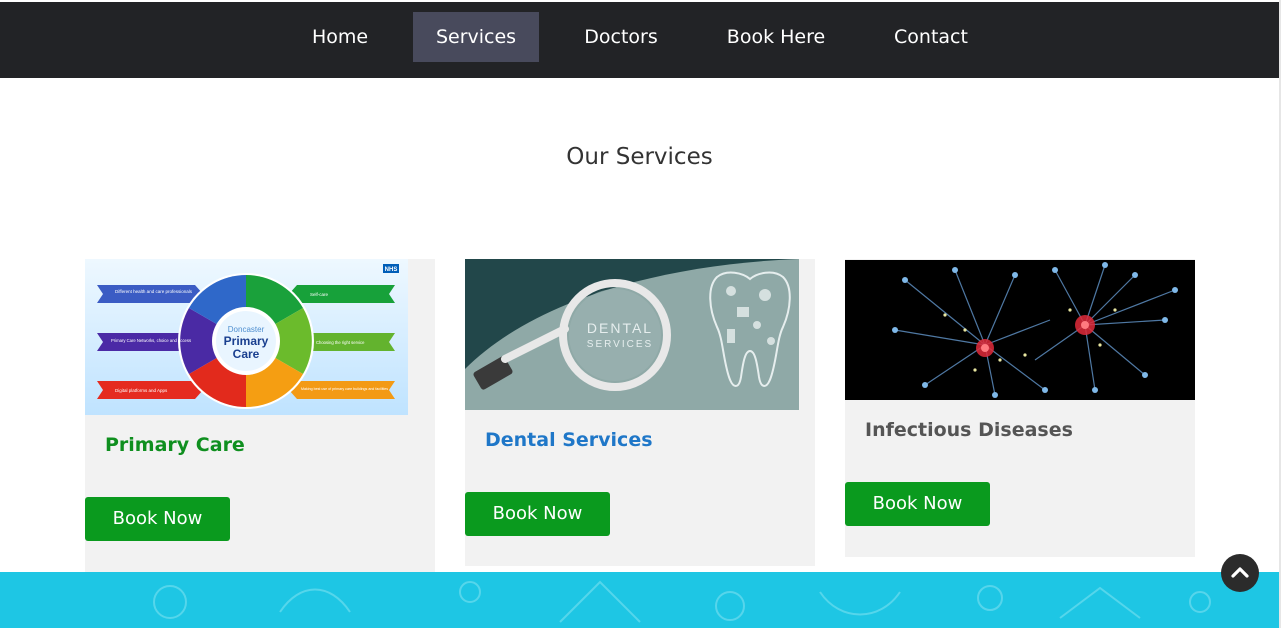  I want to click on section-title: Our Services, so click(639, 157).